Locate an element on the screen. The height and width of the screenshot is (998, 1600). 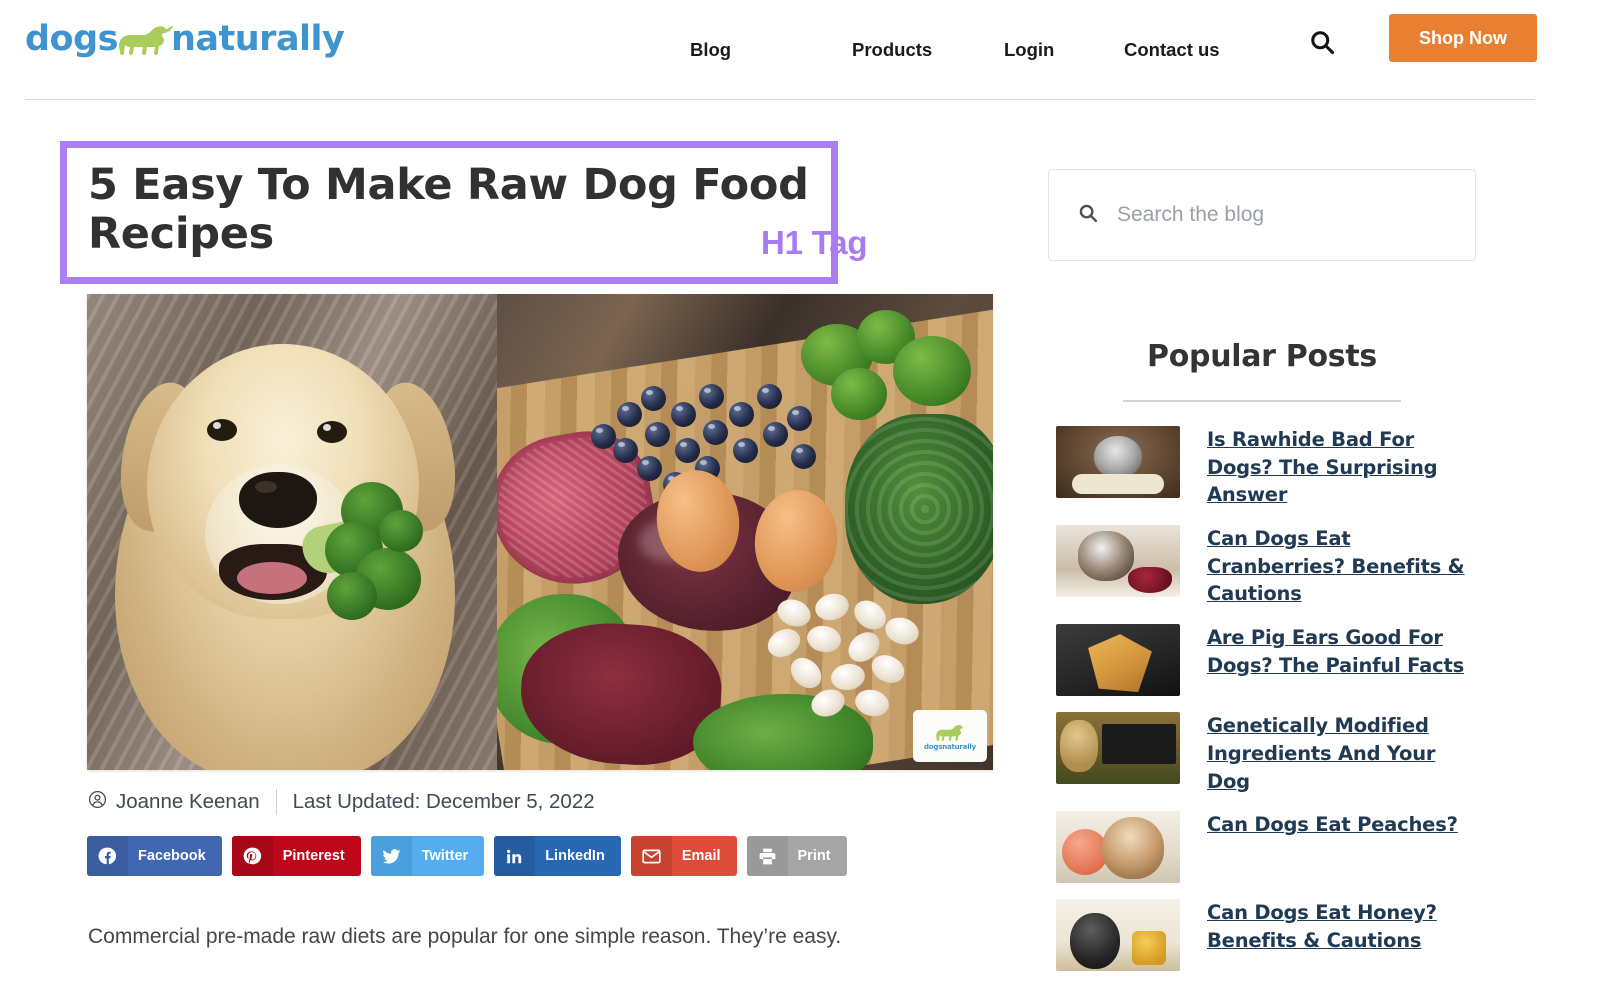
nav-item-contact-us: Contact us is located at coordinates (1184, 50).